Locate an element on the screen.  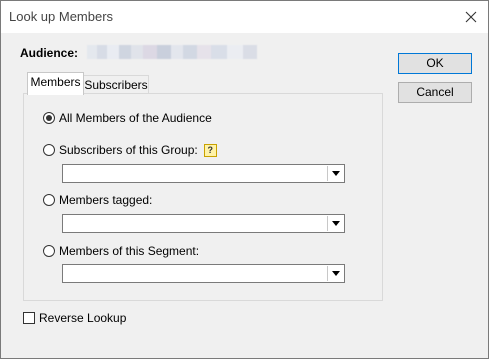
tab-subscribers: Subscribers is located at coordinates (116, 85).